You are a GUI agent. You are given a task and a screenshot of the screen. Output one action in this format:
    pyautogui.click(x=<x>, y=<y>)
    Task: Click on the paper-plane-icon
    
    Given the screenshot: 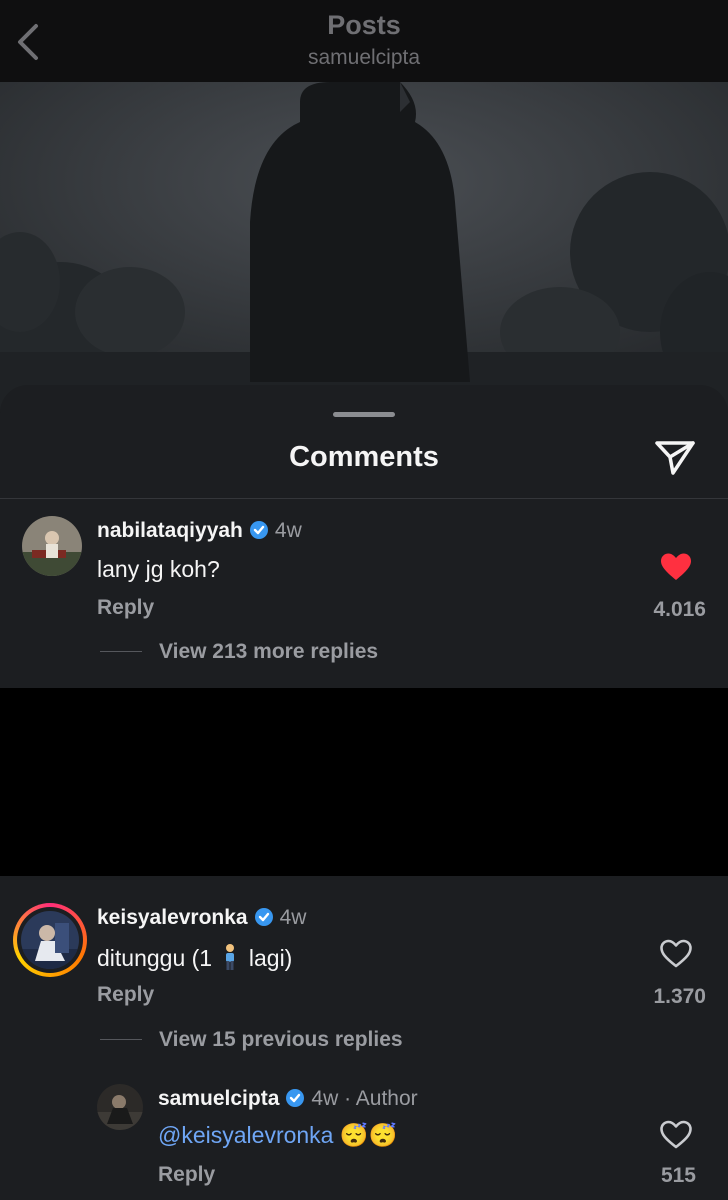 What is the action you would take?
    pyautogui.click(x=675, y=458)
    